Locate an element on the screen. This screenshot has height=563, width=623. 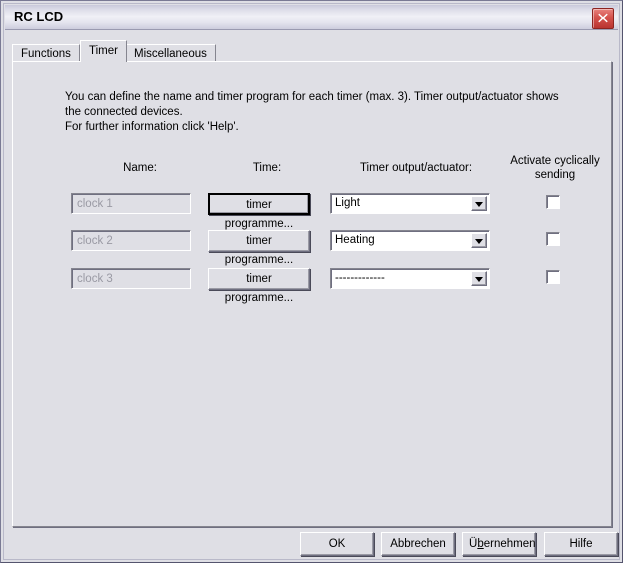
column-header-time: Time: is located at coordinates (267, 168).